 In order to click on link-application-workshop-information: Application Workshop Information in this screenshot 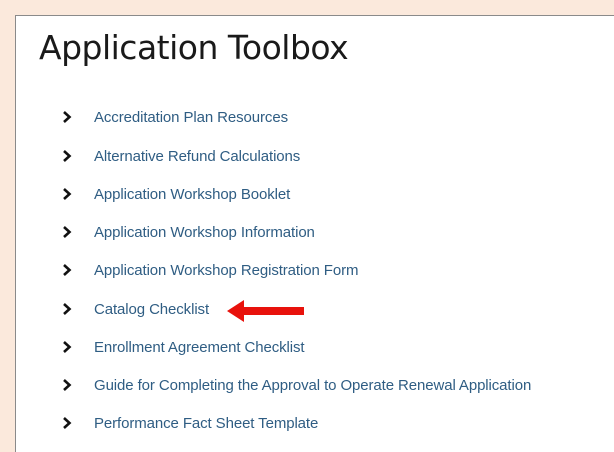, I will do `click(204, 232)`.